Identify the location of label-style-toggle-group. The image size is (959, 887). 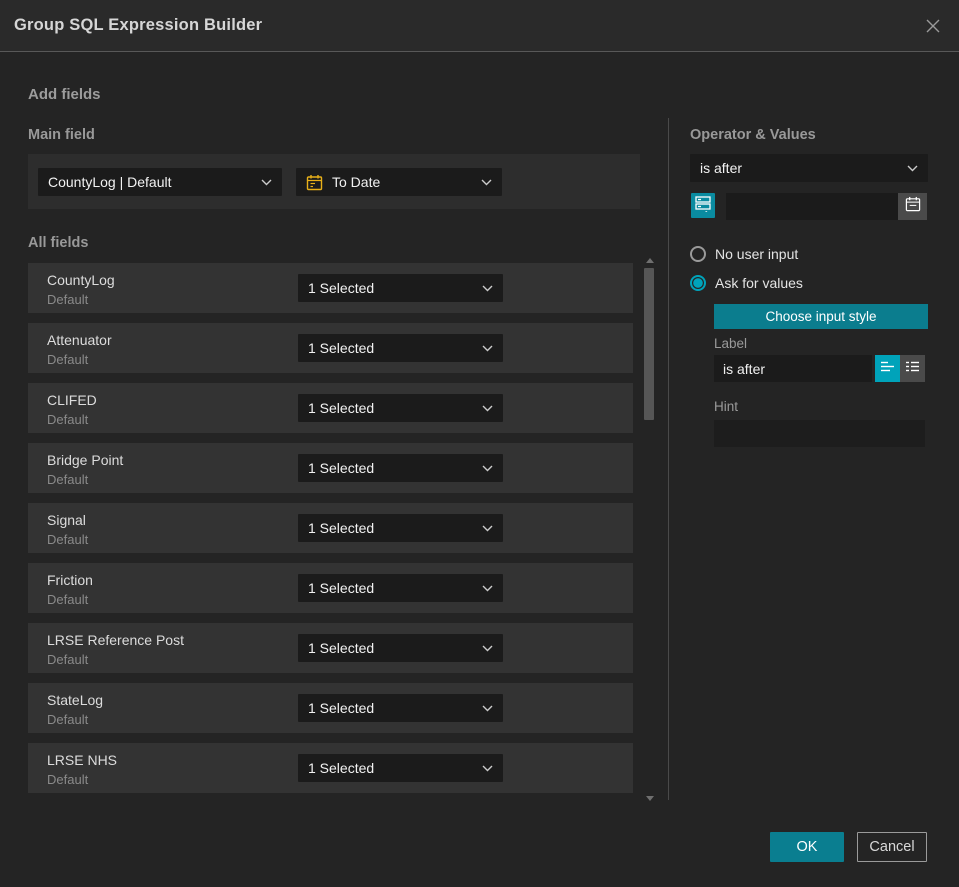
(900, 368).